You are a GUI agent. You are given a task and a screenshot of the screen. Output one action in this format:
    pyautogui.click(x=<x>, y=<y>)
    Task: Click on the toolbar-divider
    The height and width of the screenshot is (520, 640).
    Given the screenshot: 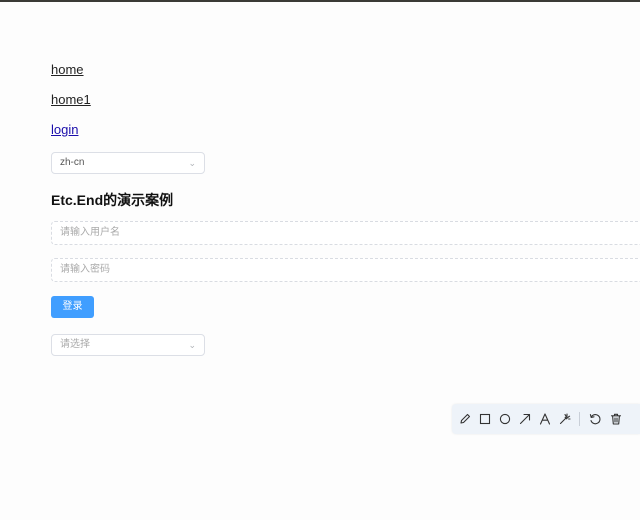 What is the action you would take?
    pyautogui.click(x=579, y=419)
    